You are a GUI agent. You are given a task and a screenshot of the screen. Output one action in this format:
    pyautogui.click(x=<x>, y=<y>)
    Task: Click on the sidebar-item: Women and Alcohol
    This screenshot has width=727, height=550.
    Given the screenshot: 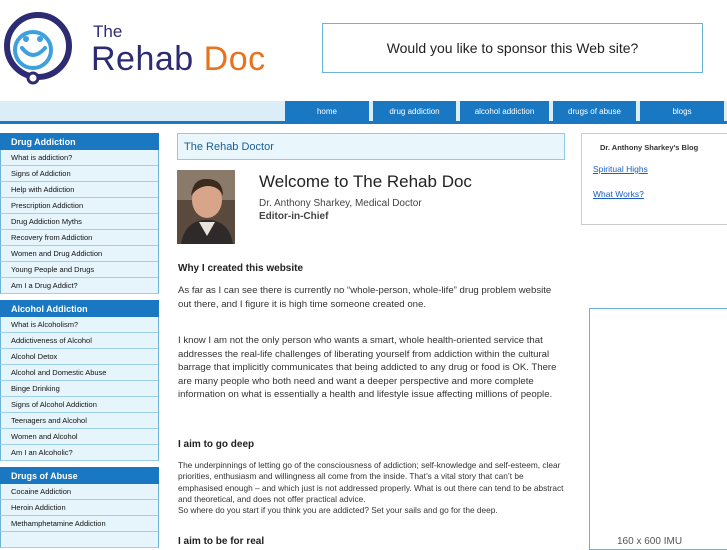 What is the action you would take?
    pyautogui.click(x=79, y=437)
    